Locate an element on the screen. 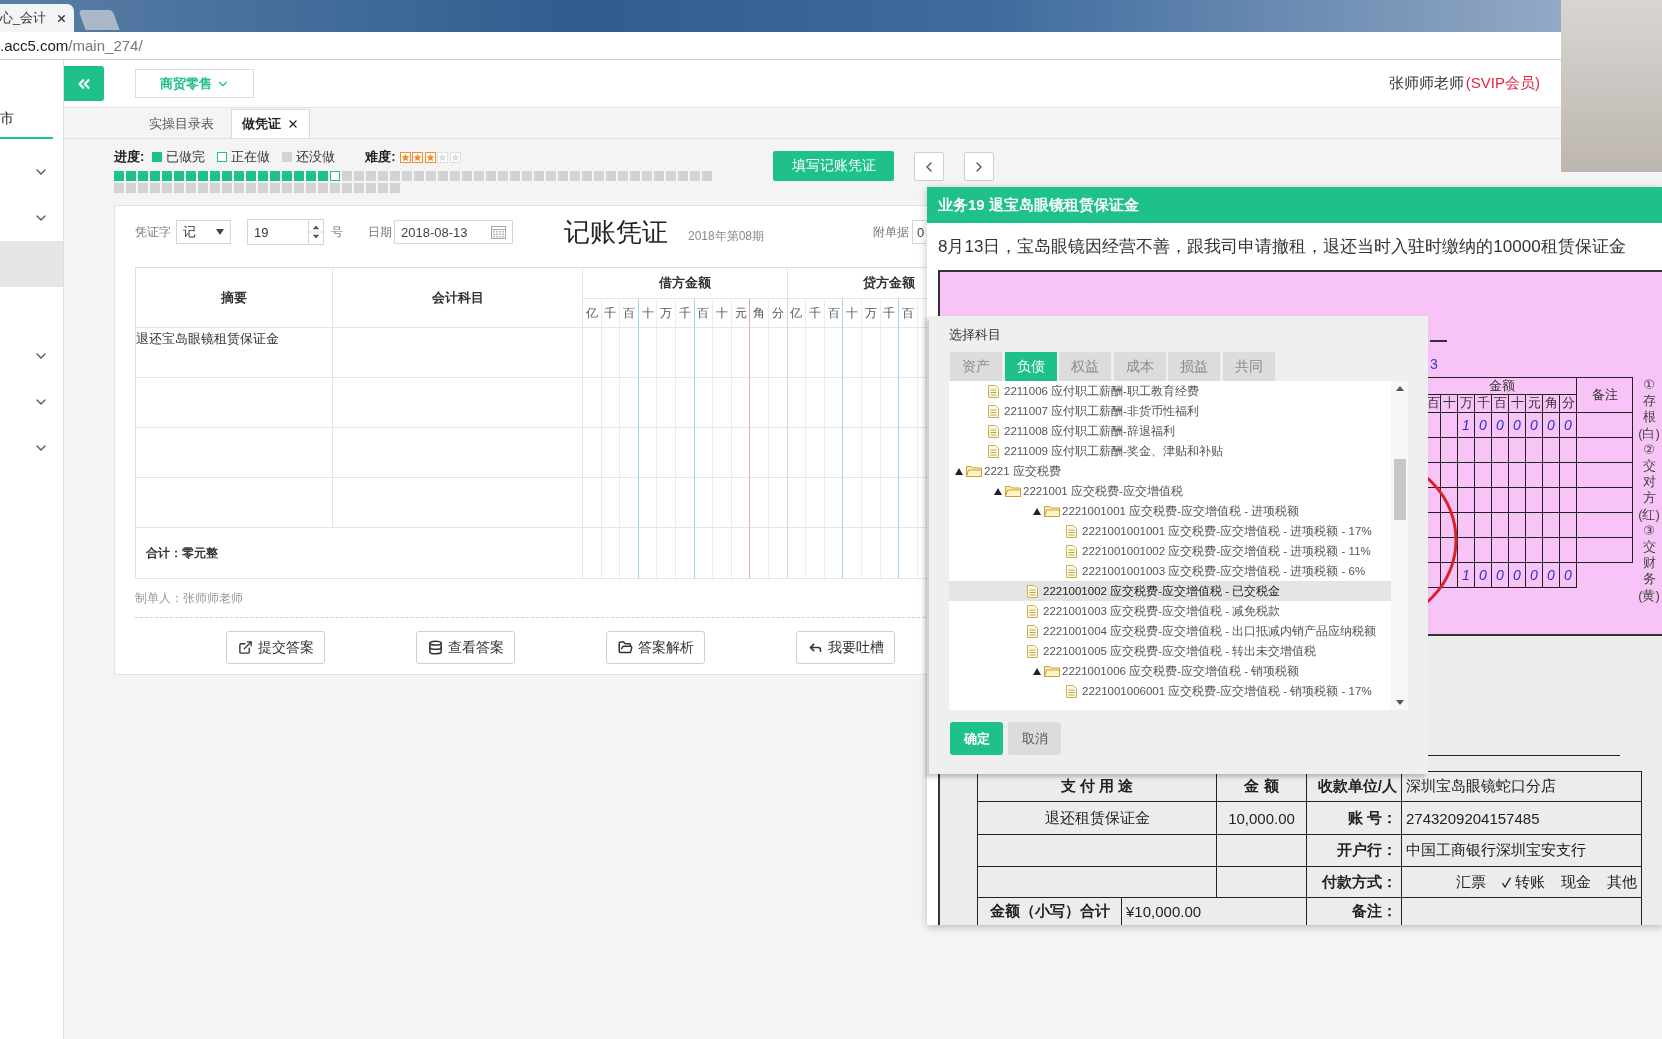  tree-item: 2221001006 应交税费-应交增值税 - 销项税额 is located at coordinates (1170, 671).